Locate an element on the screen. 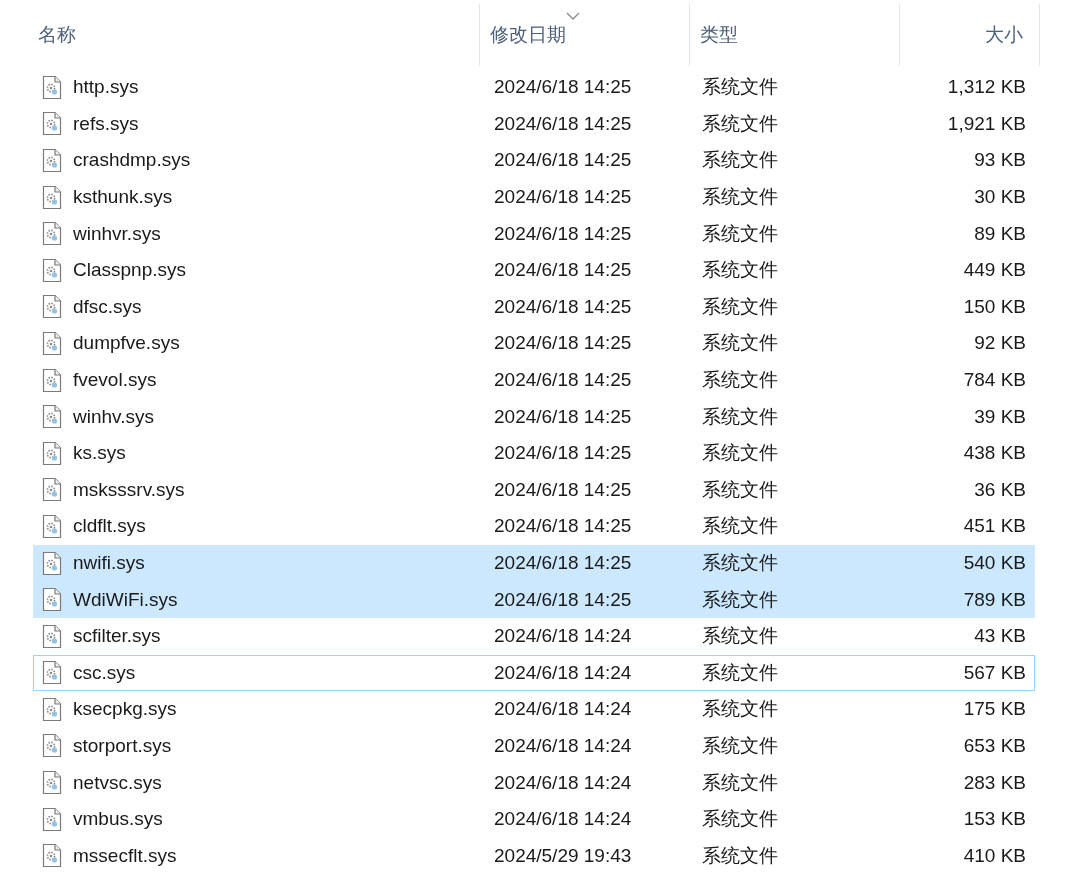 The image size is (1080, 883). file-row: http.sys 2024/6/18 14:25 系统文件 1,312 KB is located at coordinates (534, 87).